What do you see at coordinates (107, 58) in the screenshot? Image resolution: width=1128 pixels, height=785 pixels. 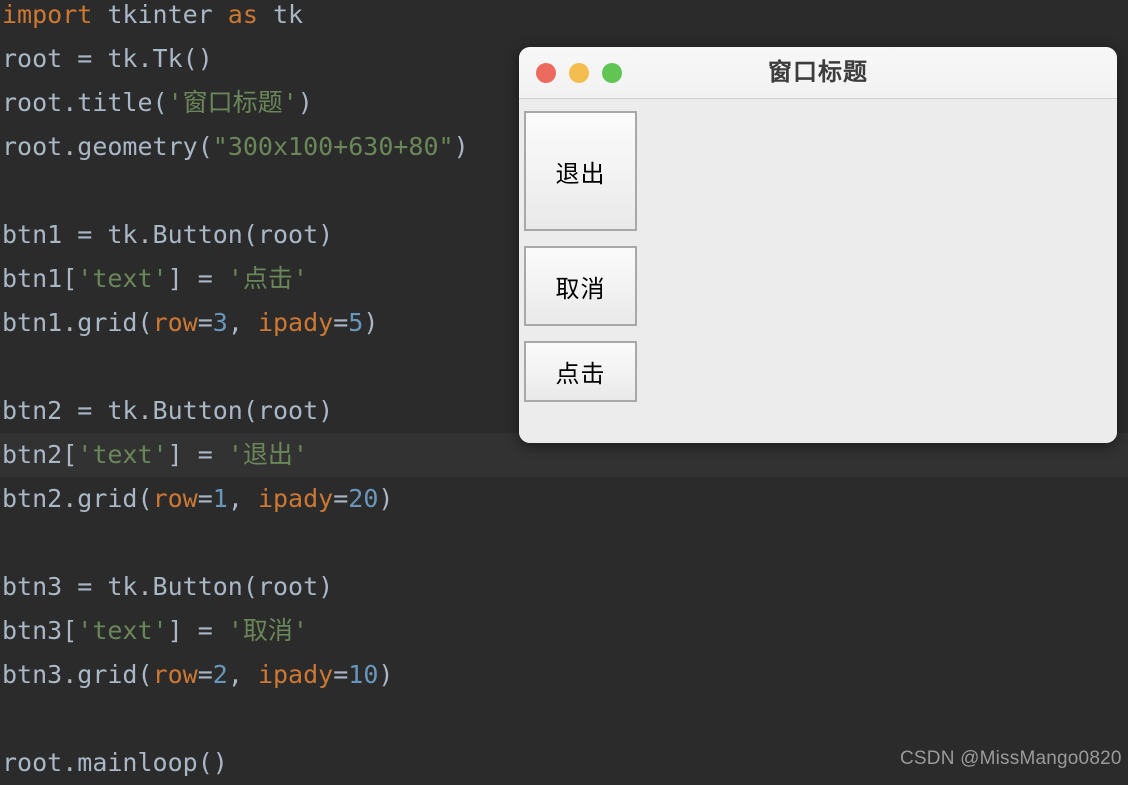 I see `code-line-text: root = tk.Tk()` at bounding box center [107, 58].